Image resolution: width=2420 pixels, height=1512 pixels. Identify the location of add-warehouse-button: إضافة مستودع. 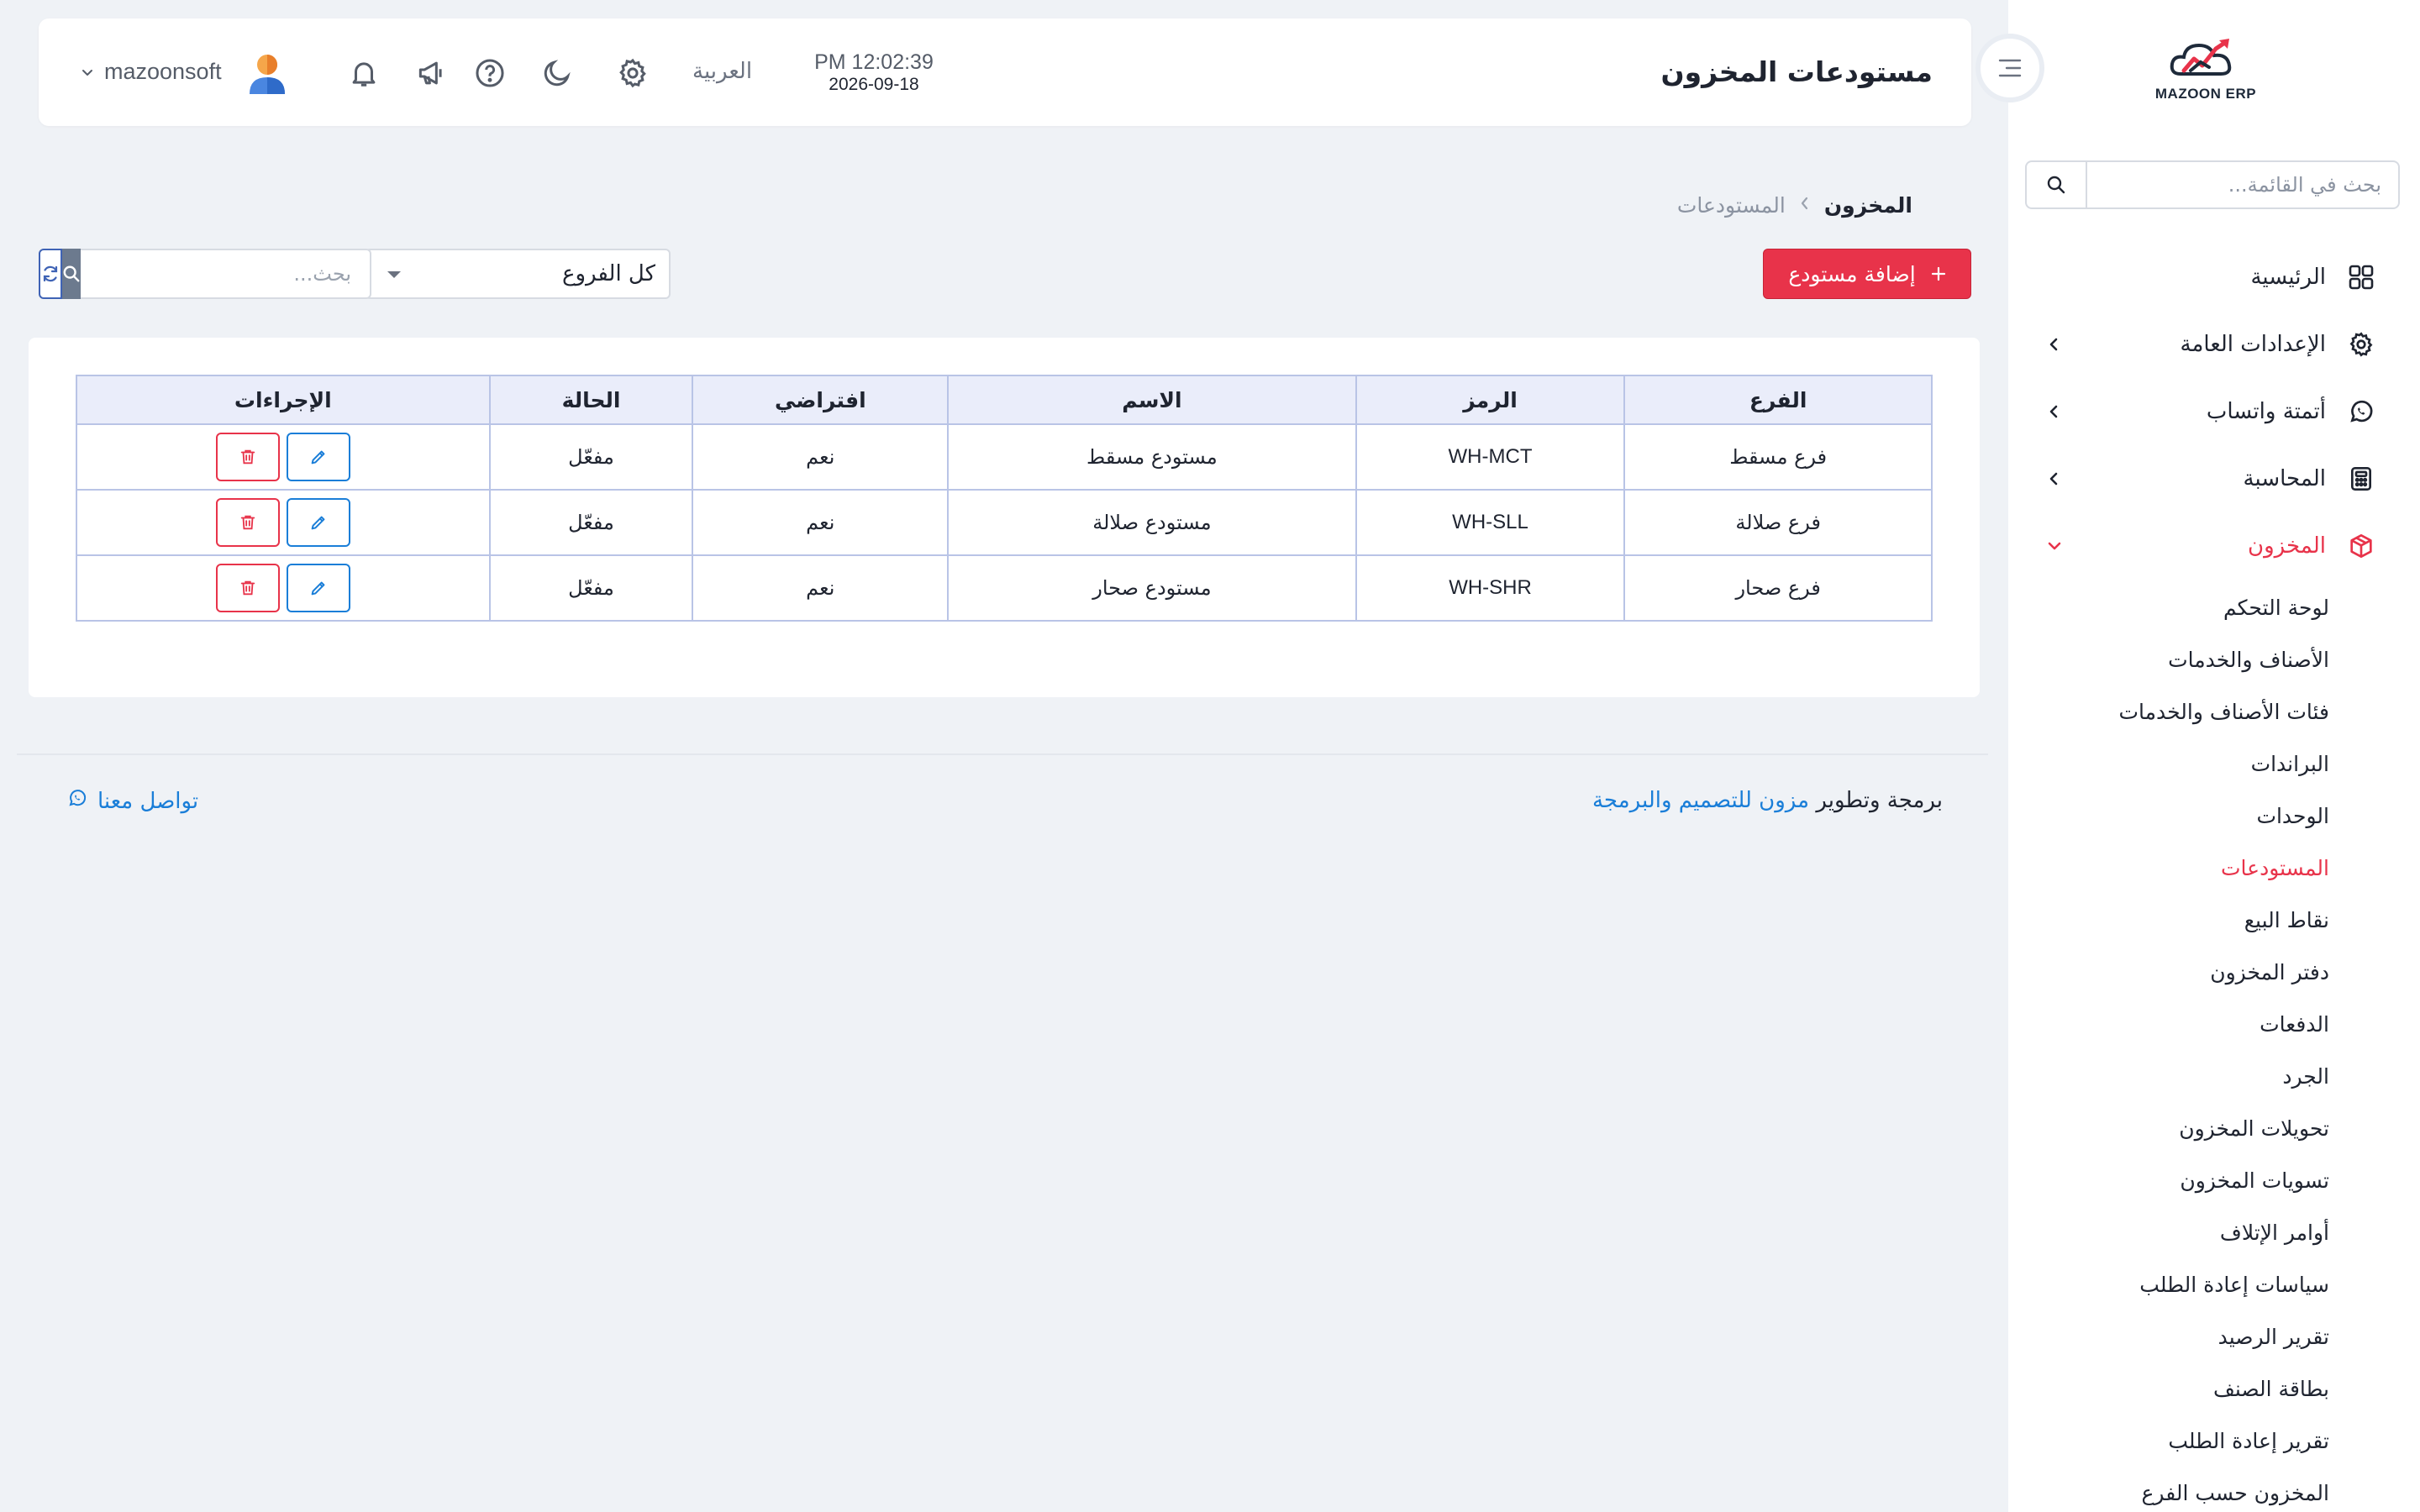
(1867, 274).